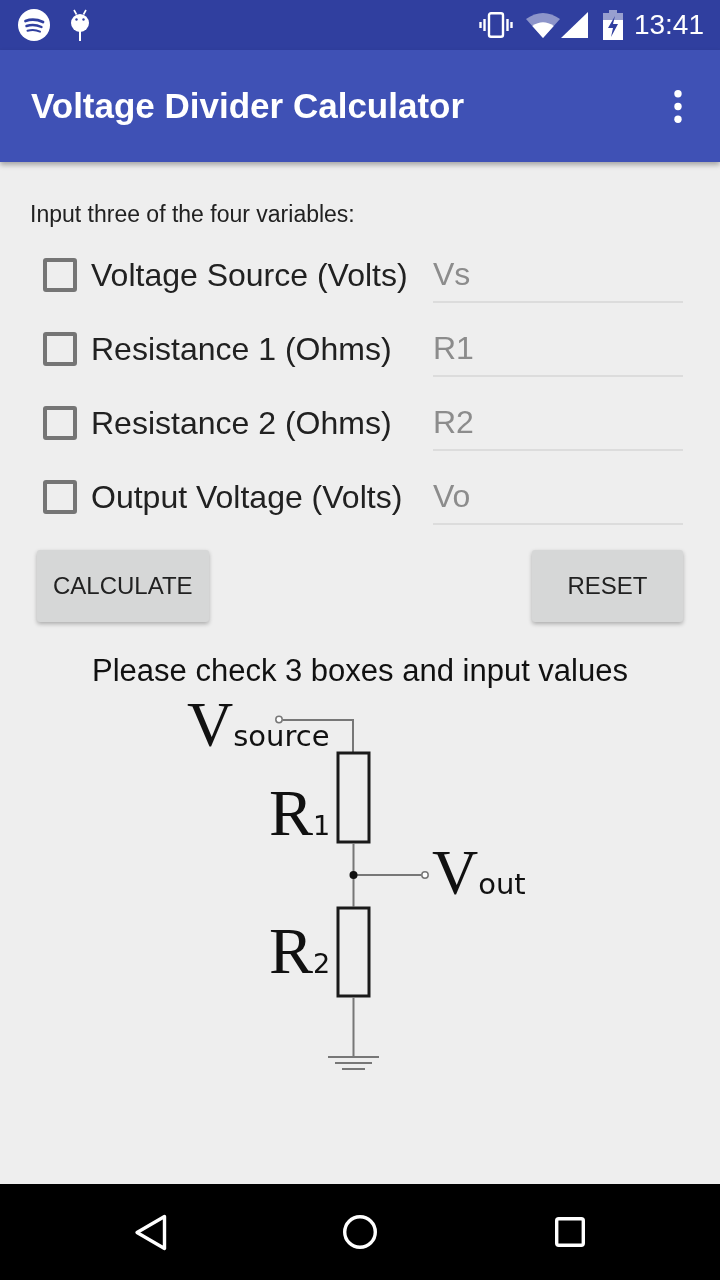 The width and height of the screenshot is (720, 1280). What do you see at coordinates (678, 106) in the screenshot?
I see `more-options-icon` at bounding box center [678, 106].